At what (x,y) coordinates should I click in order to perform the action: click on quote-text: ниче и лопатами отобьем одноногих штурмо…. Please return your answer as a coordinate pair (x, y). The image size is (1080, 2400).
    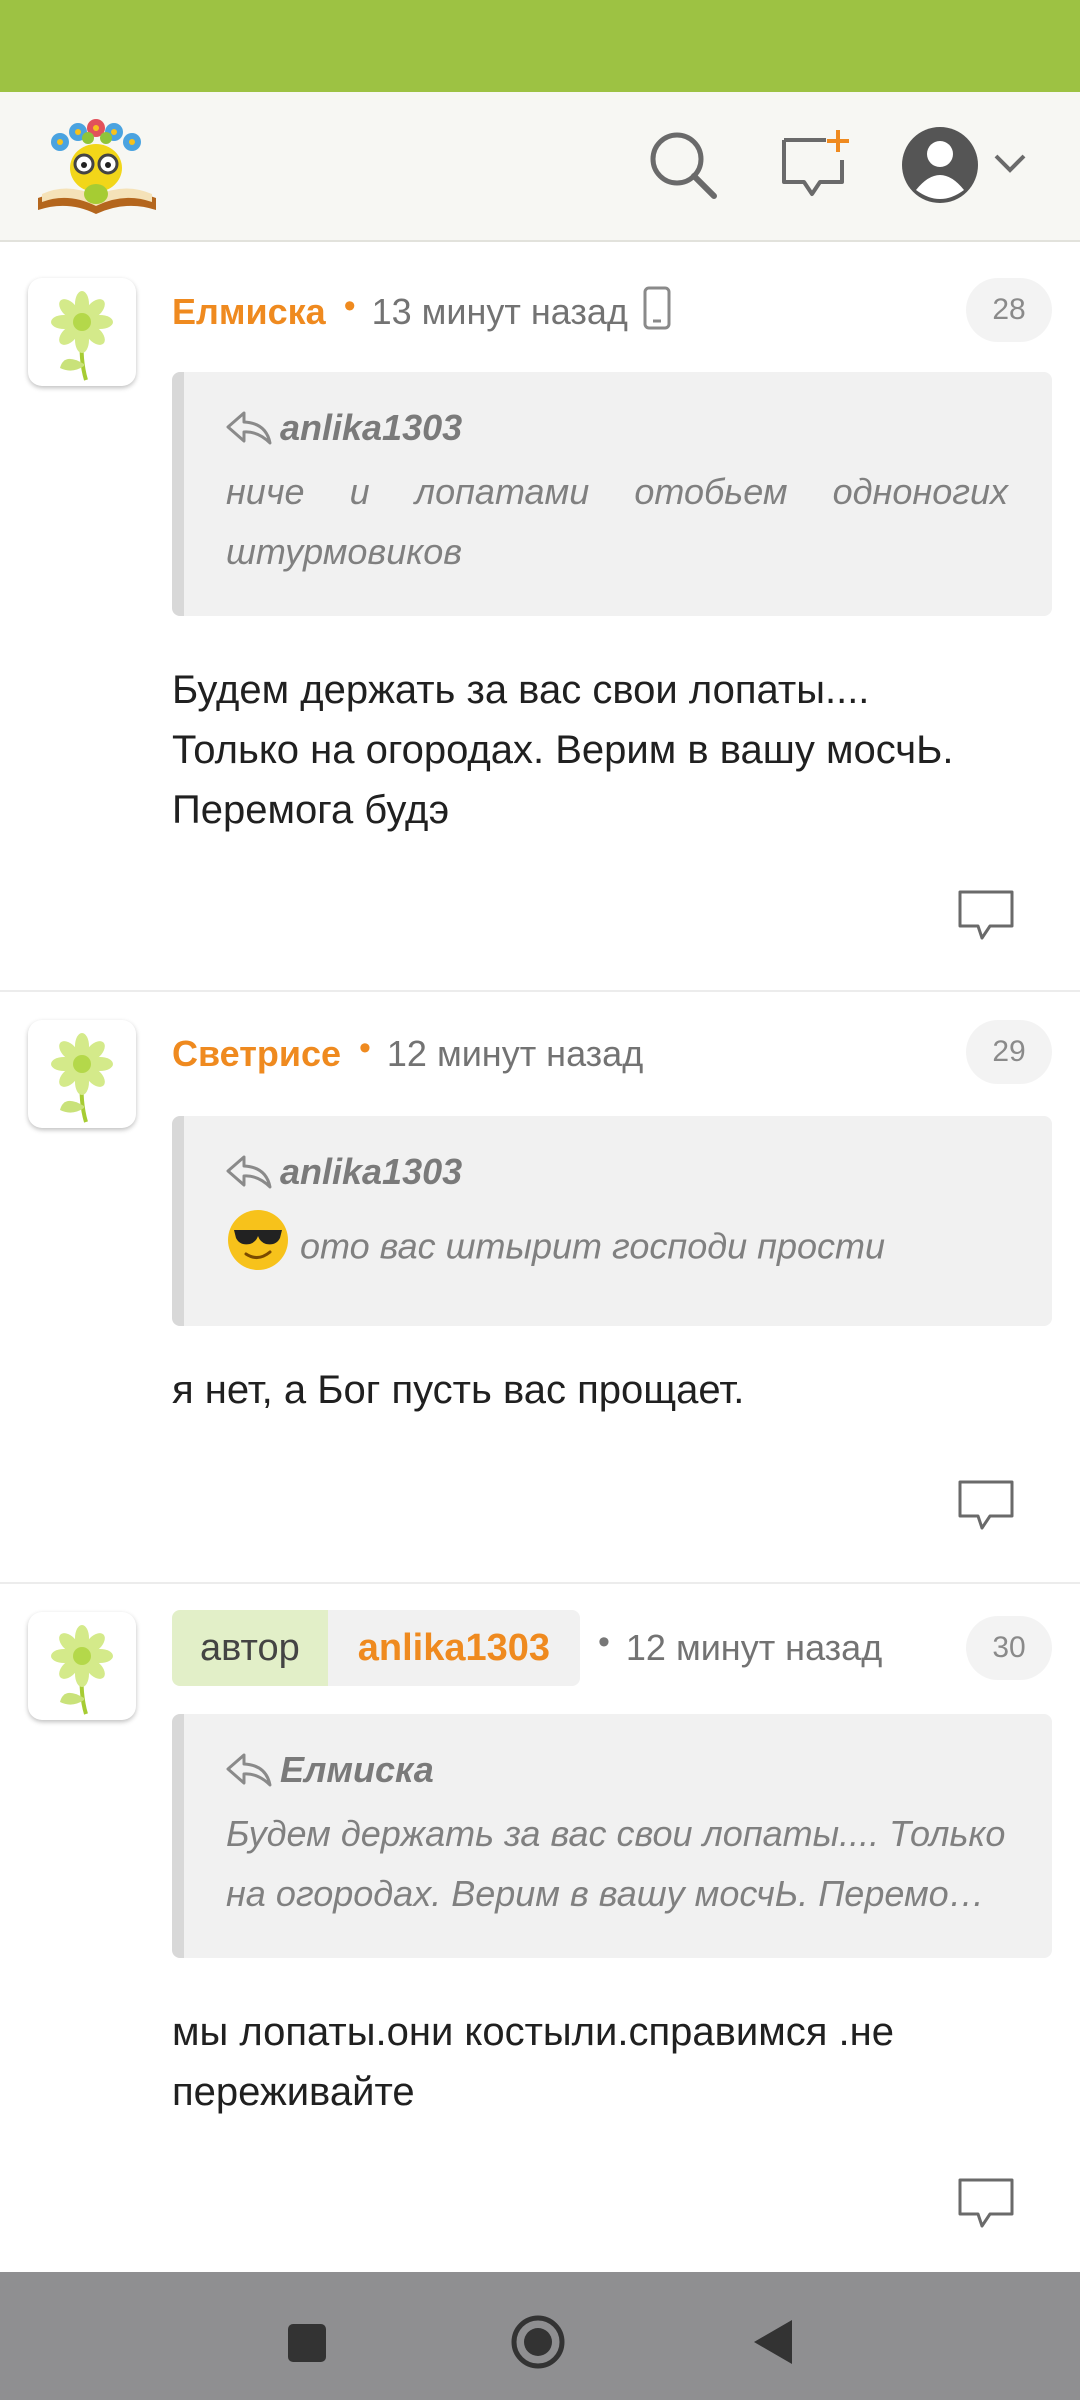
    Looking at the image, I should click on (617, 521).